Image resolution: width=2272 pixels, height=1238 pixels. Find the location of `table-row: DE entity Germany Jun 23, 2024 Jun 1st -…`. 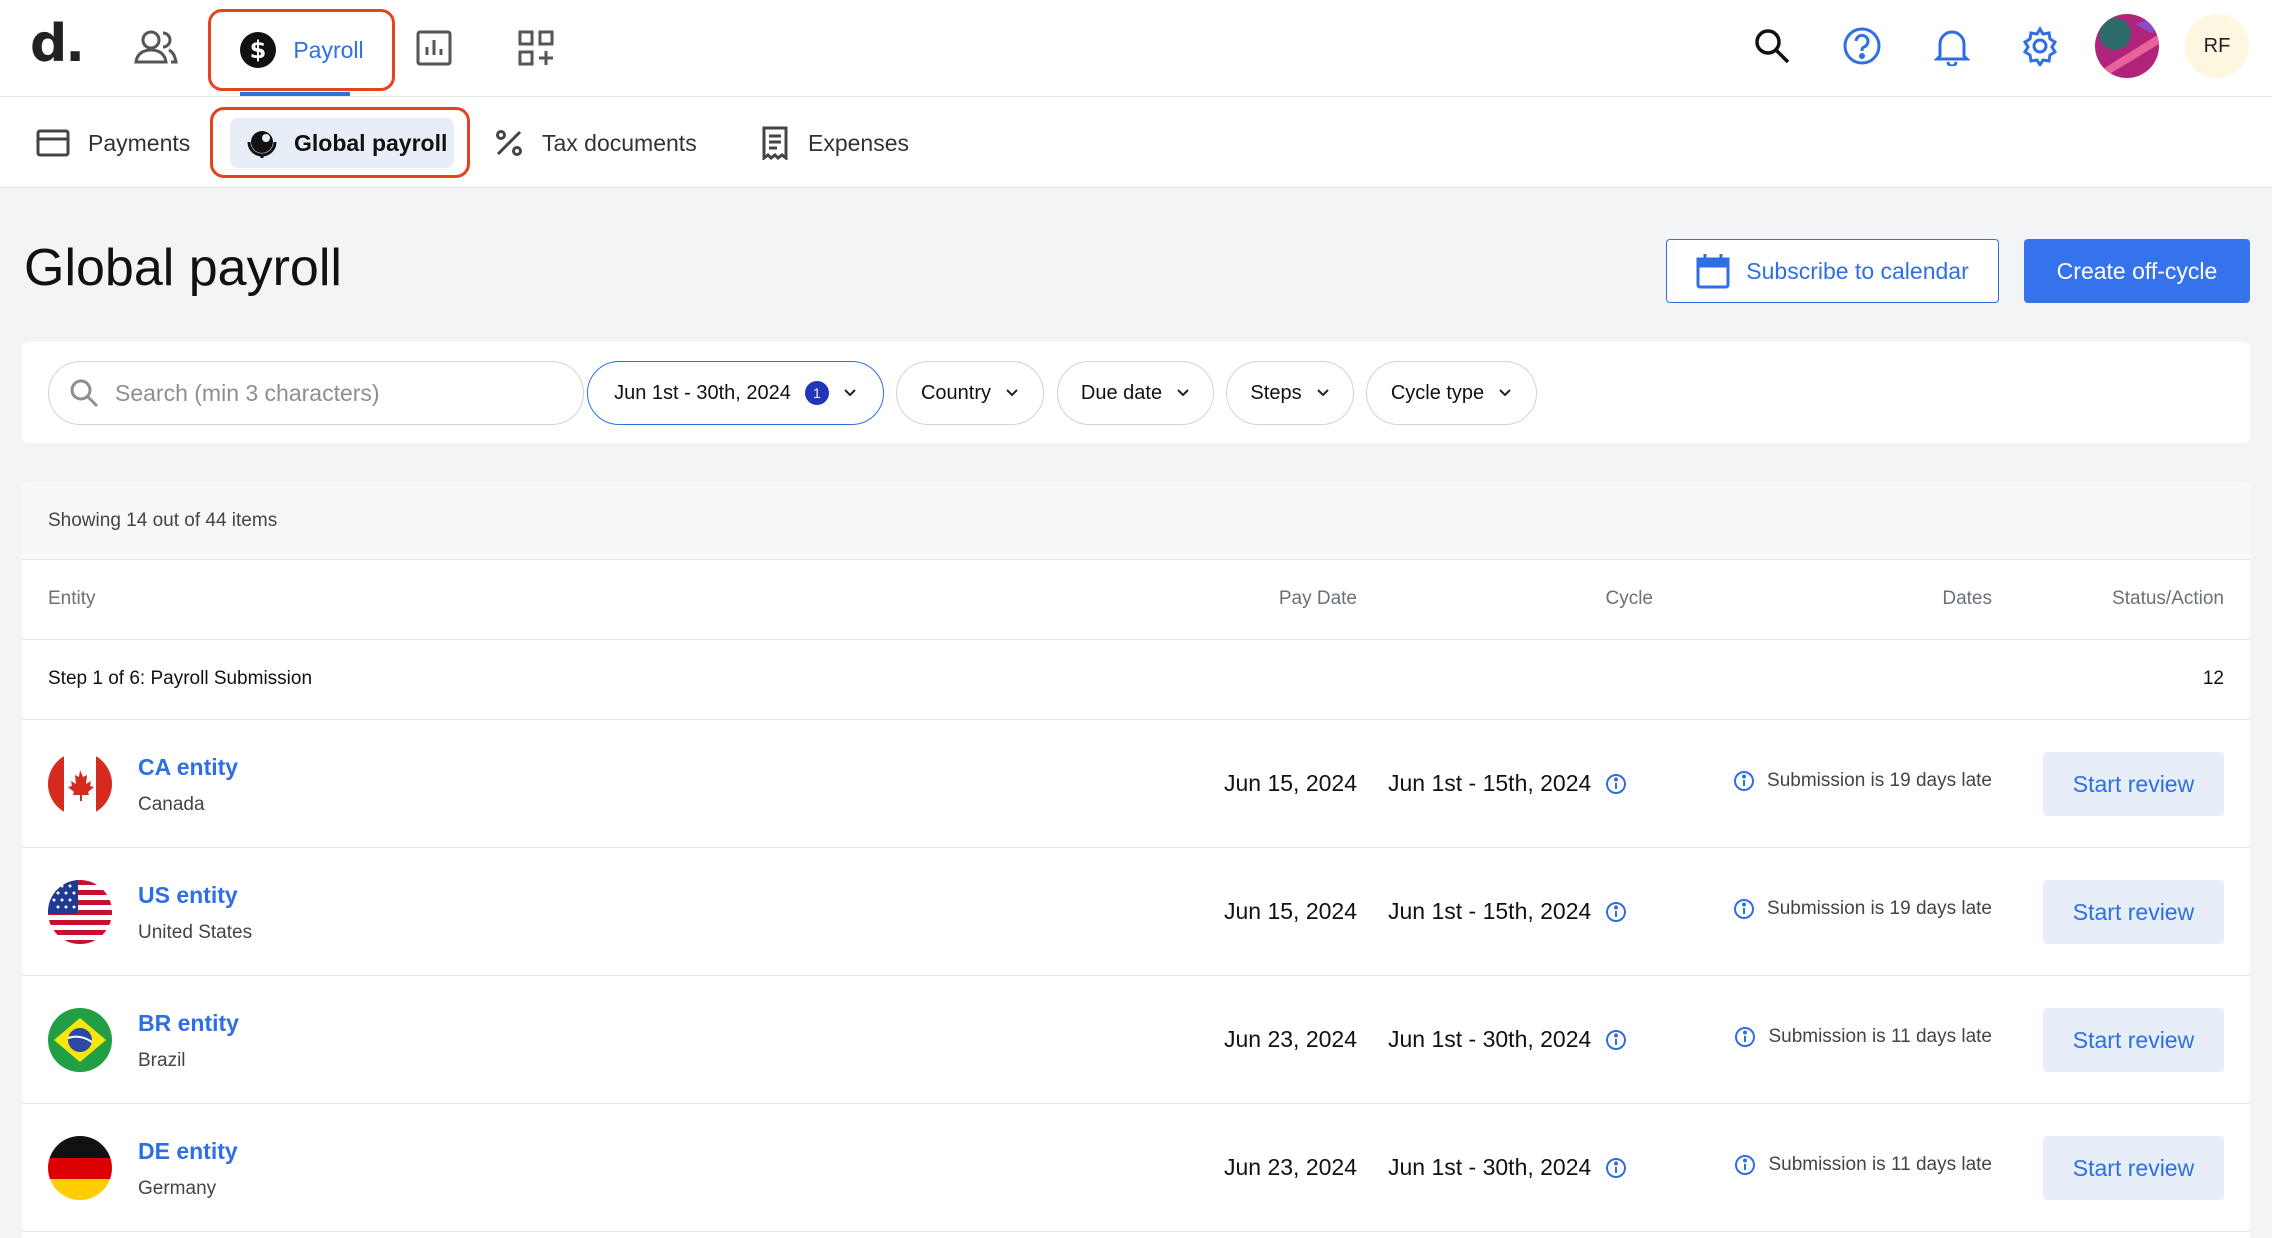

table-row: DE entity Germany Jun 23, 2024 Jun 1st -… is located at coordinates (1136, 1168).